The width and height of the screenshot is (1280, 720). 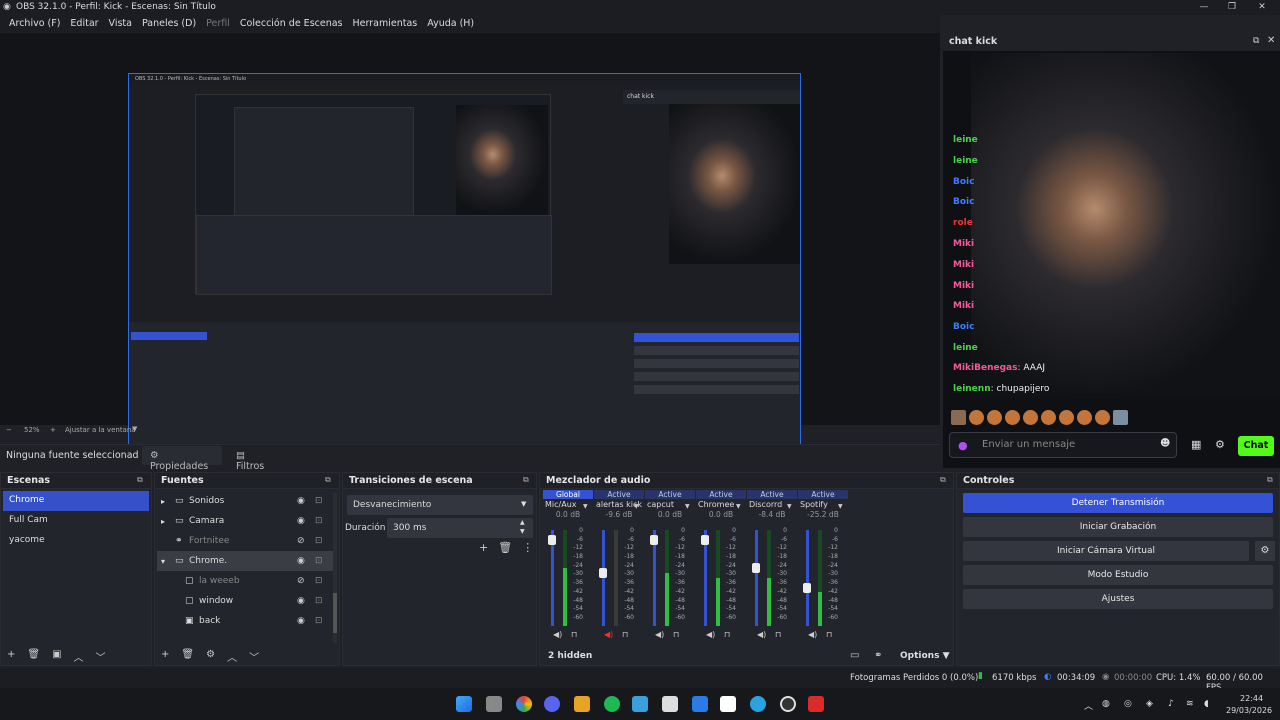 What do you see at coordinates (925, 656) in the screenshot?
I see `options-button: Options ▼` at bounding box center [925, 656].